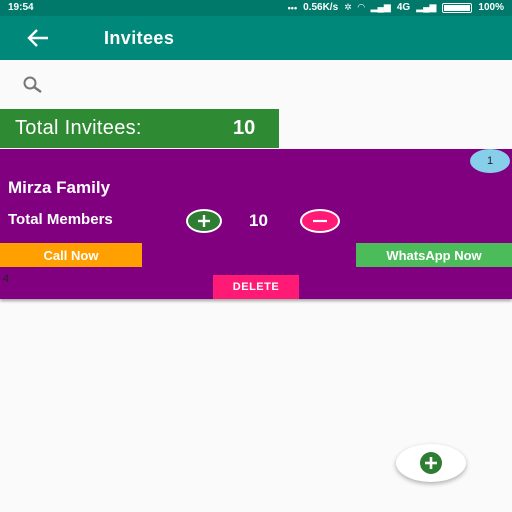 The image size is (512, 512). I want to click on total-invitees-label: Total Invitees:, so click(78, 128).